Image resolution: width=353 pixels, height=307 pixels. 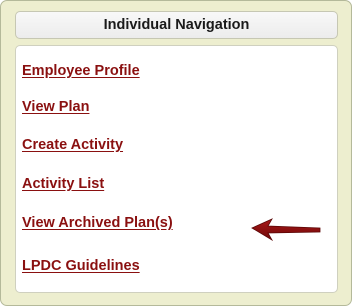 What do you see at coordinates (72, 145) in the screenshot?
I see `nav-link-create-activity: Create Activity` at bounding box center [72, 145].